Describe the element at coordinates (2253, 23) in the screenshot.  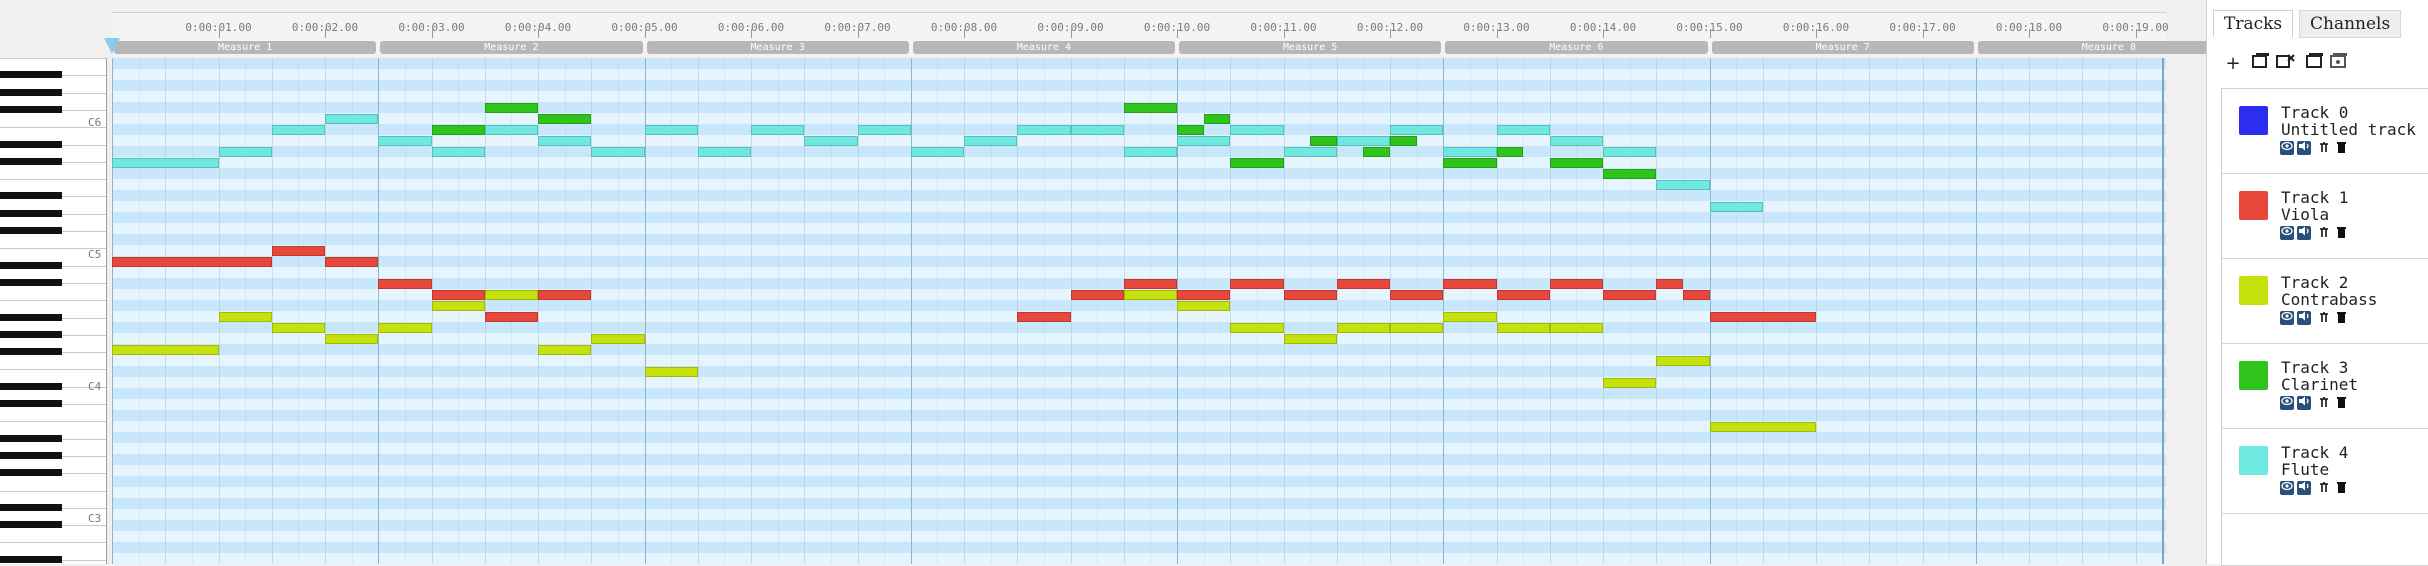
I see `tab-tracks: Tracks` at that location.